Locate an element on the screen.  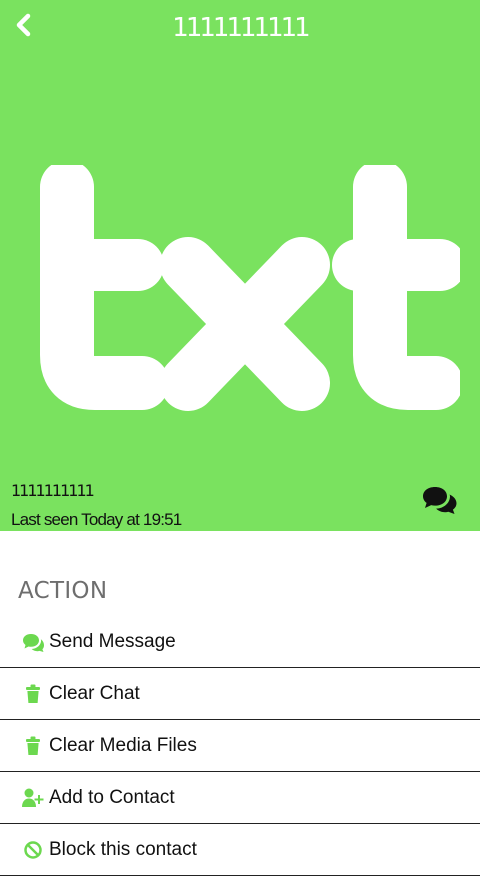
clear-media-files-label: Clear Media Files is located at coordinates (123, 745).